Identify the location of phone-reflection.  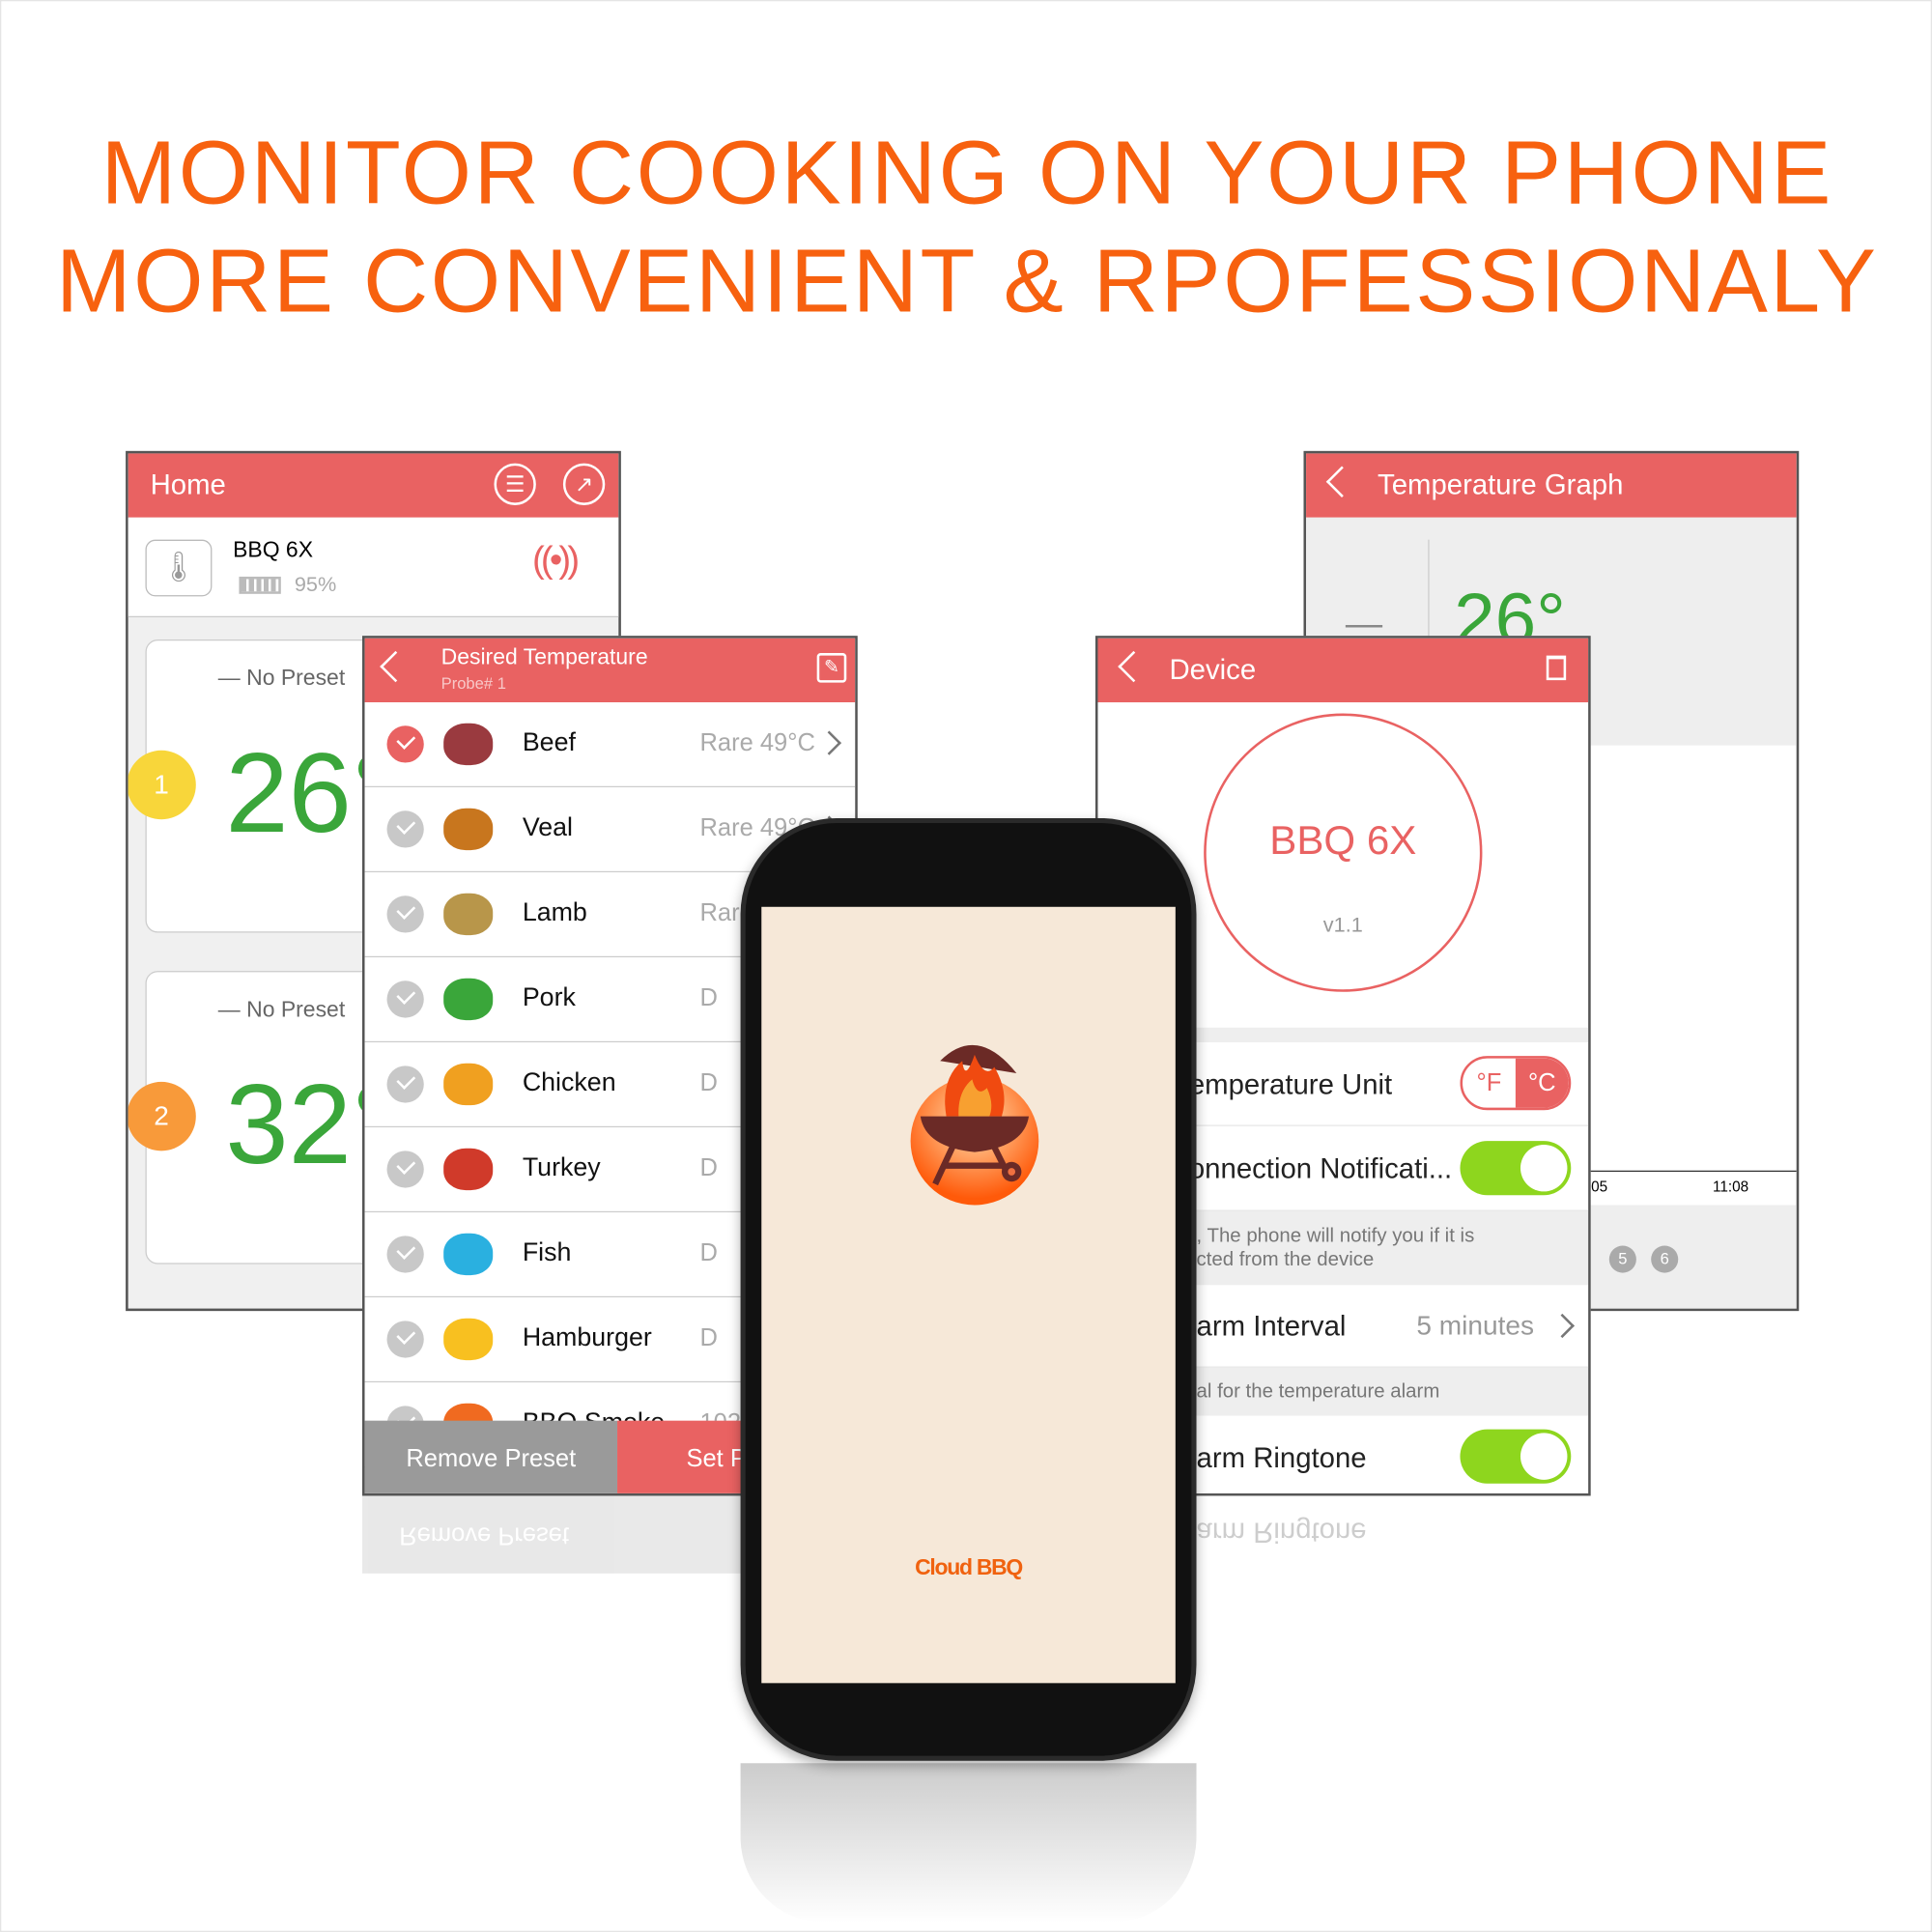
(968, 1843).